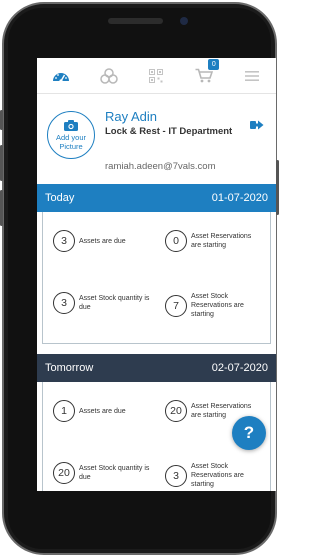 This screenshot has height=557, width=320. What do you see at coordinates (184, 21) in the screenshot?
I see `front-camera` at bounding box center [184, 21].